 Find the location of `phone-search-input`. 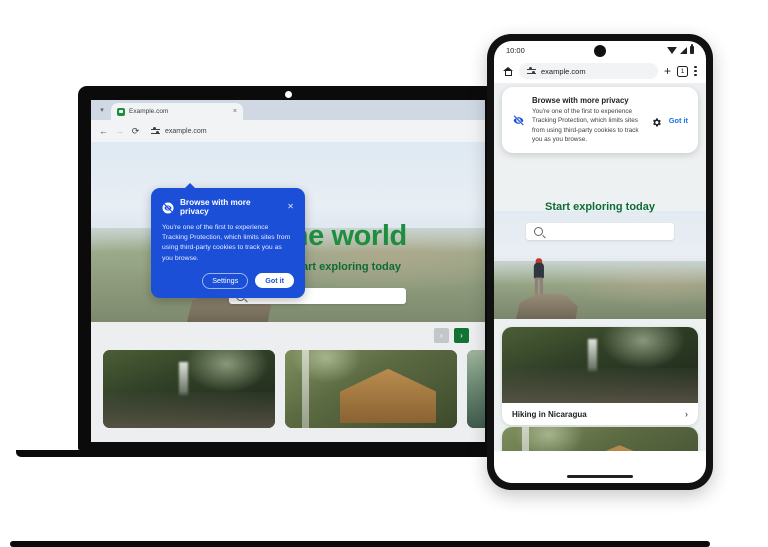

phone-search-input is located at coordinates (600, 231).